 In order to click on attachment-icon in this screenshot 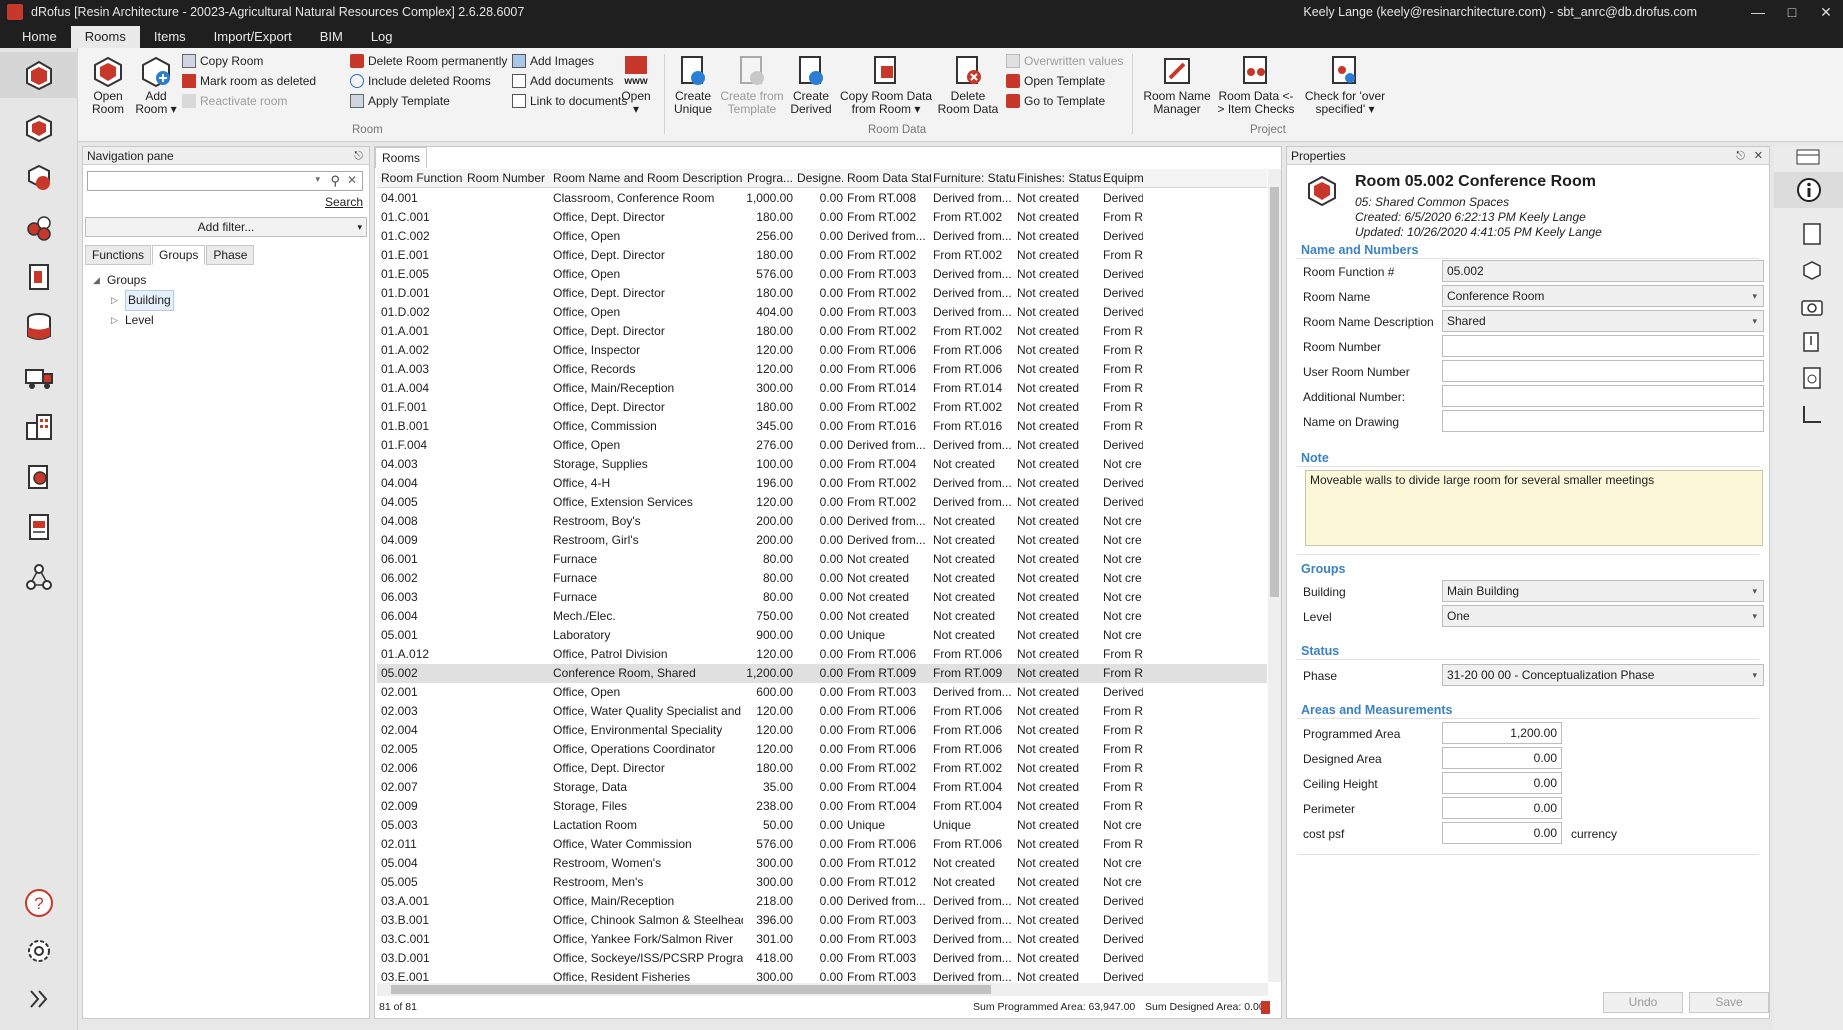, I will do `click(1812, 342)`.